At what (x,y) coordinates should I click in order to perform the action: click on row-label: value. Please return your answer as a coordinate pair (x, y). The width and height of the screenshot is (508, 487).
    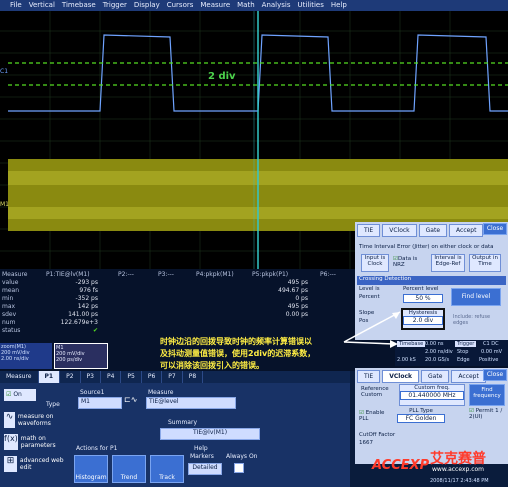
    Looking at the image, I should click on (10, 282).